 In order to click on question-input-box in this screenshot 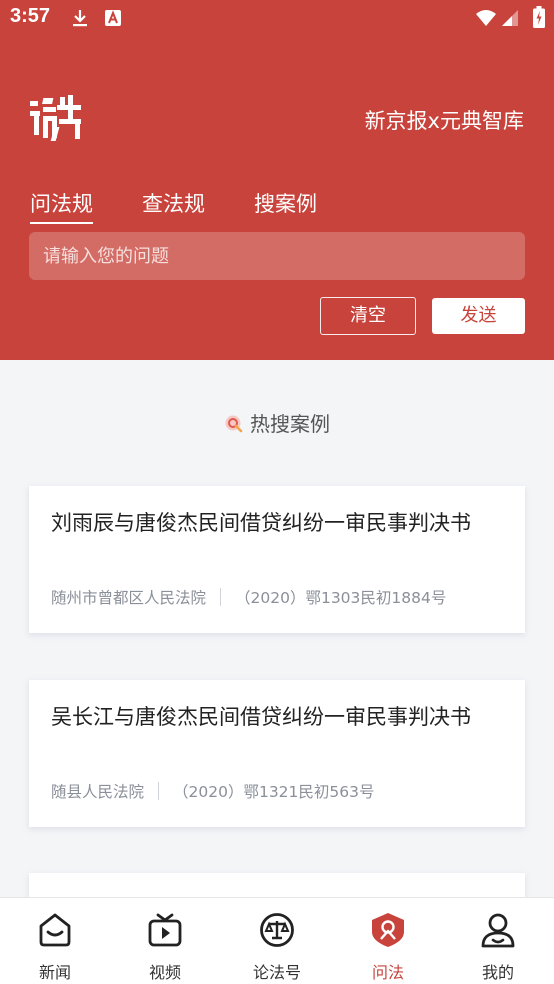, I will do `click(277, 256)`.